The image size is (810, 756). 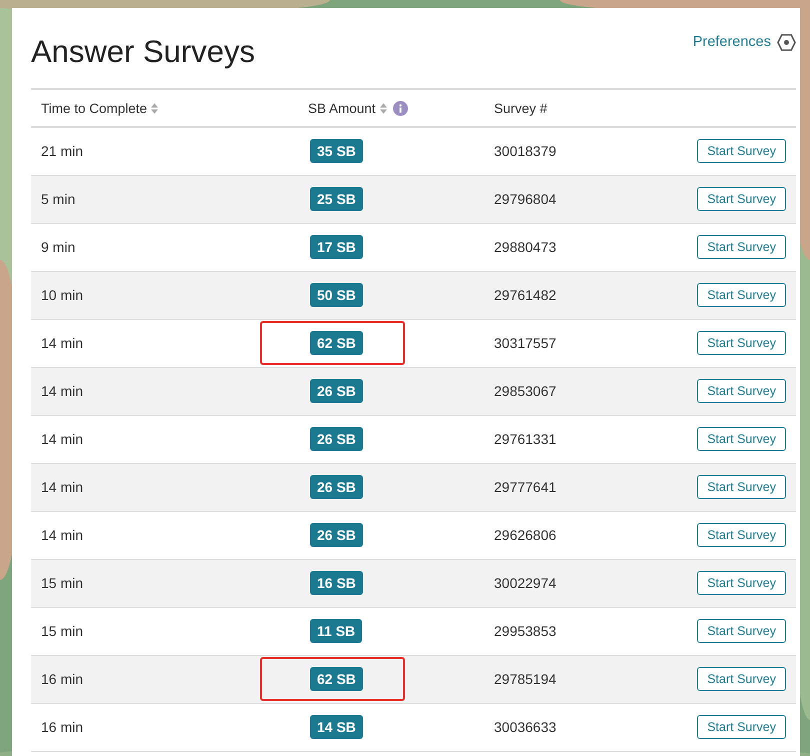 I want to click on survey-number: 29777641, so click(x=525, y=487).